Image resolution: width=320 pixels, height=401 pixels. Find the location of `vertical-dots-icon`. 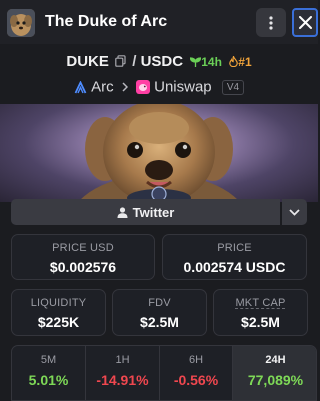

vertical-dots-icon is located at coordinates (271, 22).